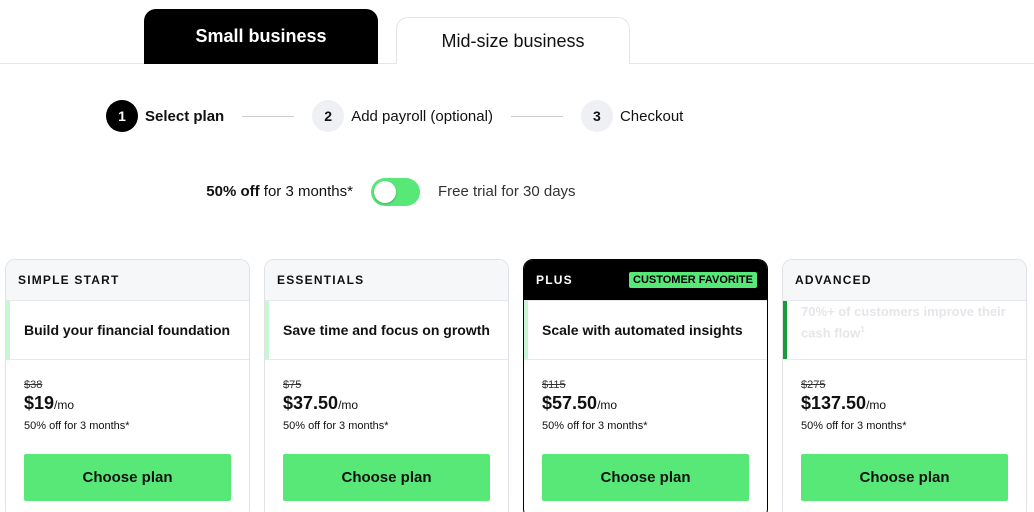 This screenshot has height=512, width=1034. What do you see at coordinates (136, 403) in the screenshot?
I see `discounted-price: $19/mo` at bounding box center [136, 403].